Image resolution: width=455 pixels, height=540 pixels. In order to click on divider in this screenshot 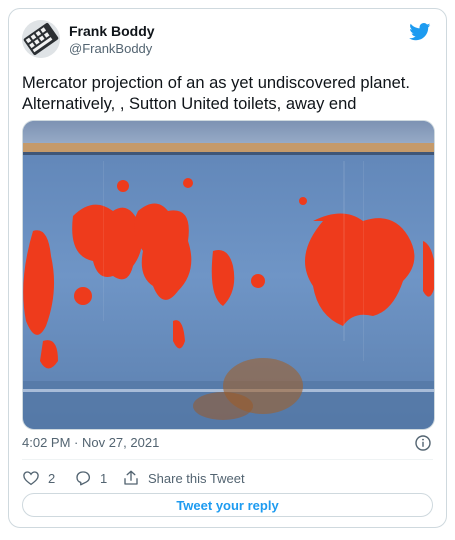, I will do `click(227, 459)`.